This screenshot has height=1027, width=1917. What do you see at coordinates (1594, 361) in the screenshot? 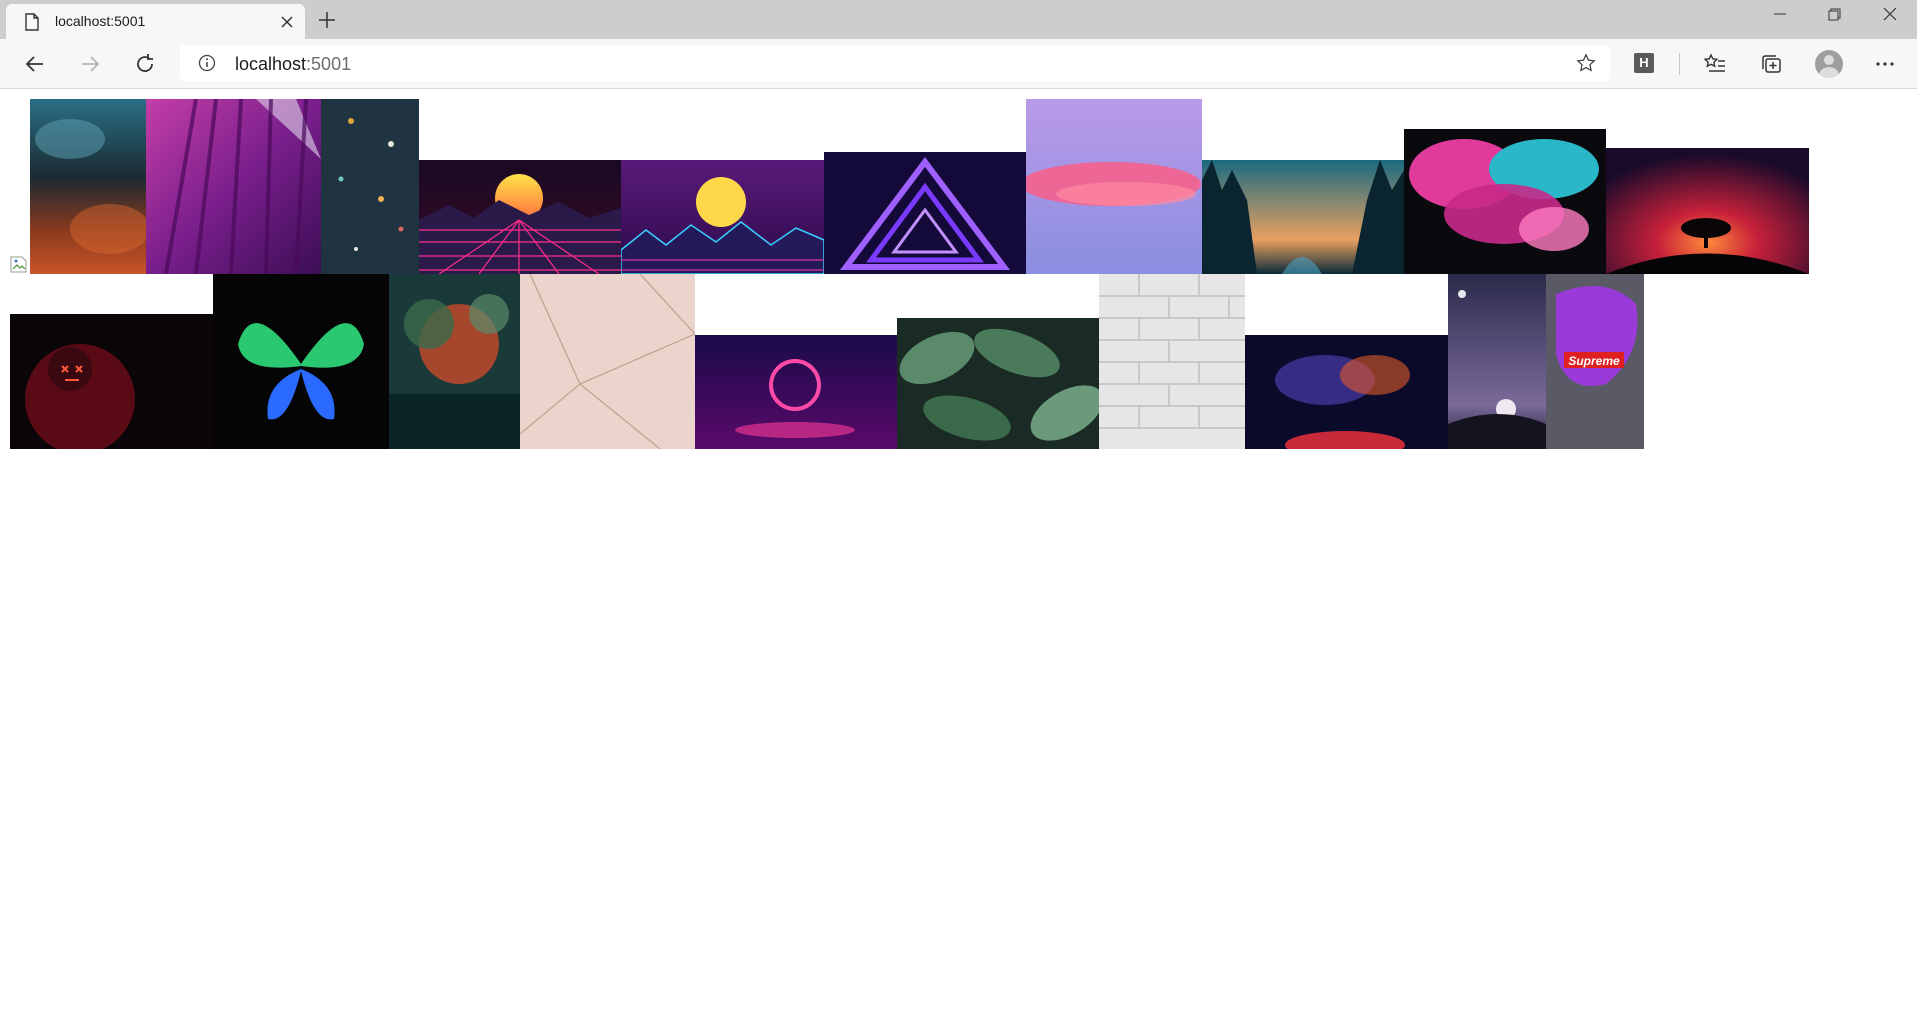
I see `supreme-logo-text: Supreme` at bounding box center [1594, 361].